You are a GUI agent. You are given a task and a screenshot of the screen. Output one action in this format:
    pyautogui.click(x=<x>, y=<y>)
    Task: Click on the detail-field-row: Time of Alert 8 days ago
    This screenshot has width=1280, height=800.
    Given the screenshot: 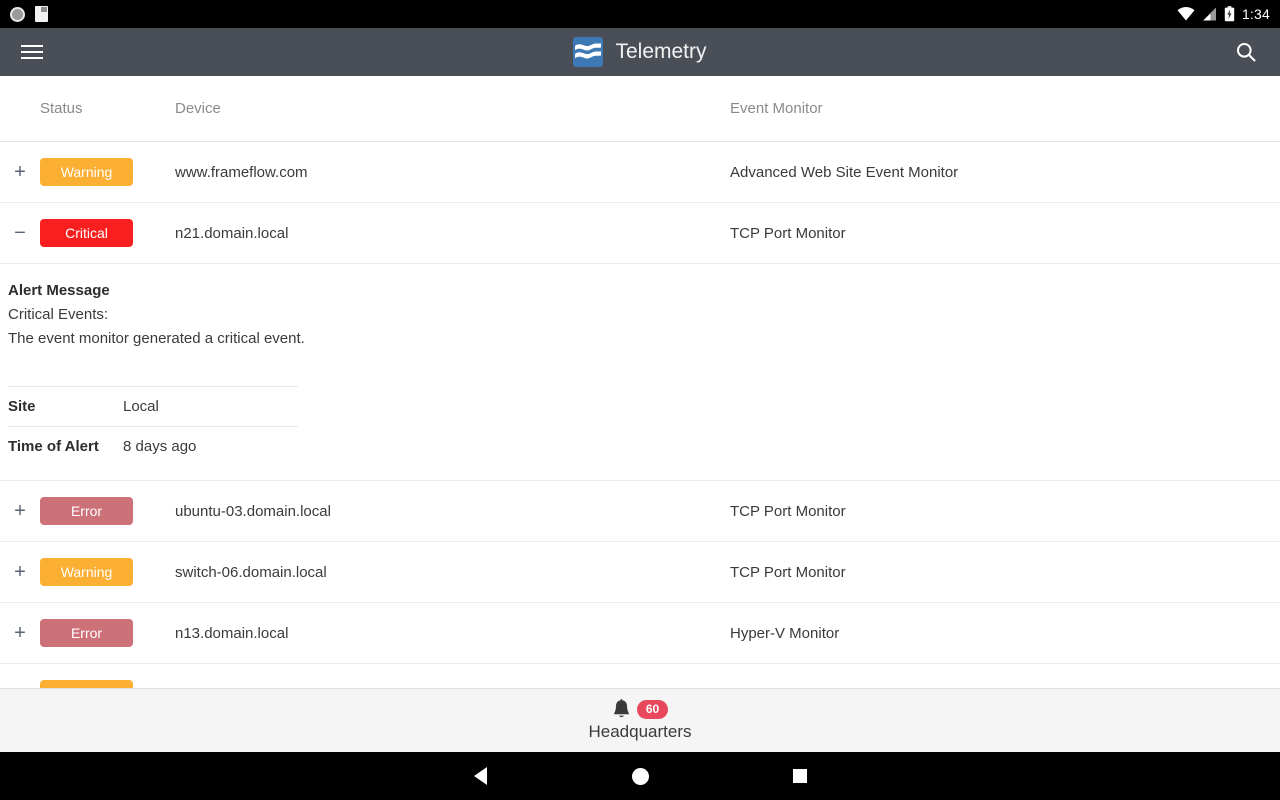 What is the action you would take?
    pyautogui.click(x=153, y=446)
    